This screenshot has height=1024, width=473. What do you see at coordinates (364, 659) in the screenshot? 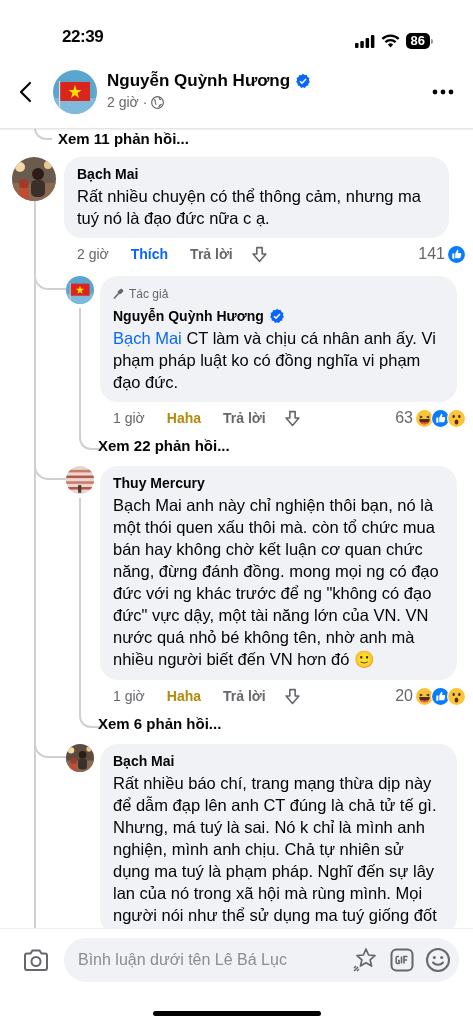
I see `smile-emoji: 🙂` at bounding box center [364, 659].